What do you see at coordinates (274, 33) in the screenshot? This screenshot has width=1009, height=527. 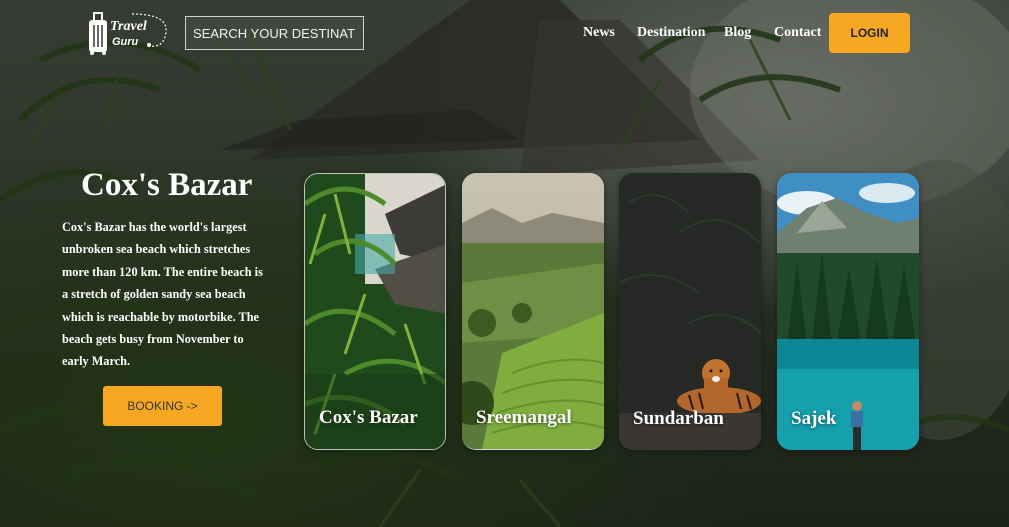 I see `search-input` at bounding box center [274, 33].